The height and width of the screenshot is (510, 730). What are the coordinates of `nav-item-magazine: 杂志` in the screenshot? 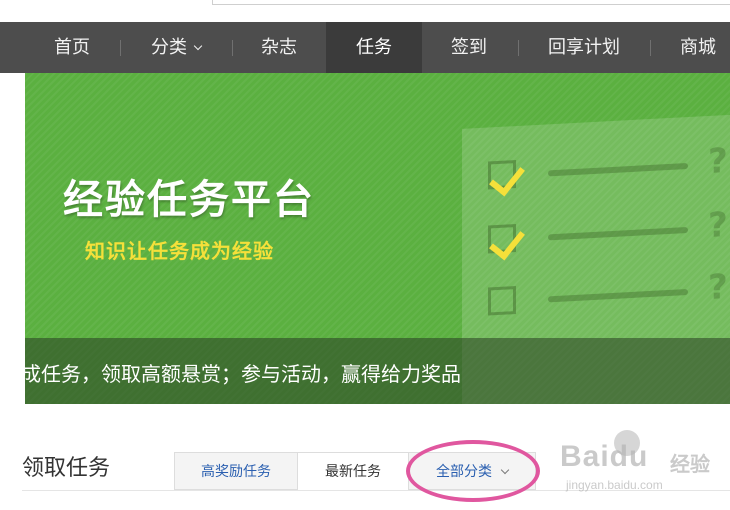 It's located at (279, 47).